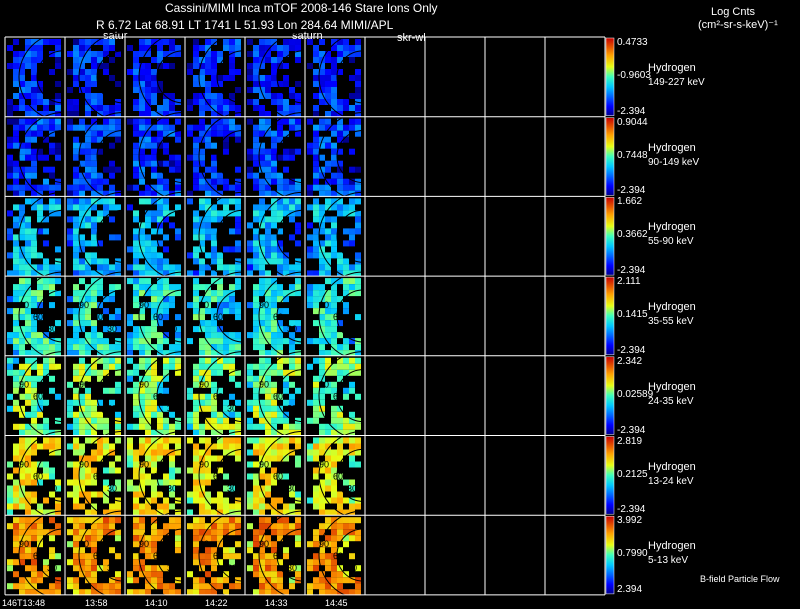 This screenshot has width=800, height=609. I want to click on panel-r5-c1: 90 60 30, so click(95, 475).